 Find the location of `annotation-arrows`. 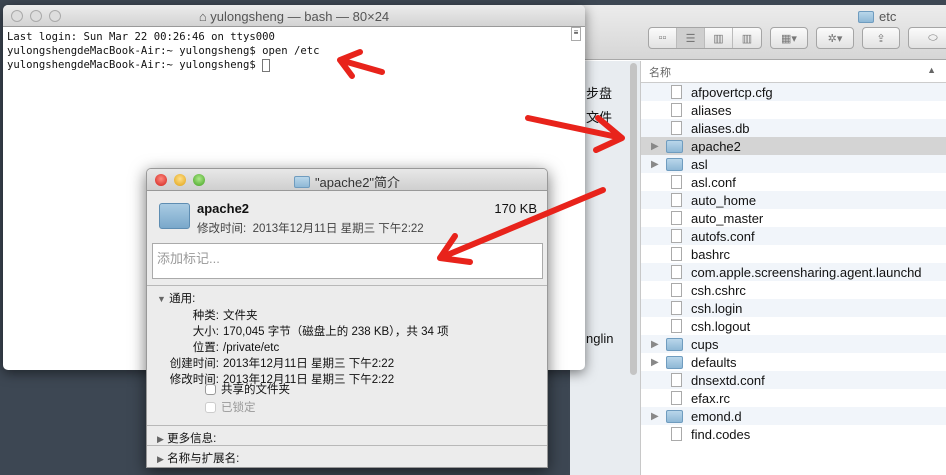

annotation-arrows is located at coordinates (481, 157).